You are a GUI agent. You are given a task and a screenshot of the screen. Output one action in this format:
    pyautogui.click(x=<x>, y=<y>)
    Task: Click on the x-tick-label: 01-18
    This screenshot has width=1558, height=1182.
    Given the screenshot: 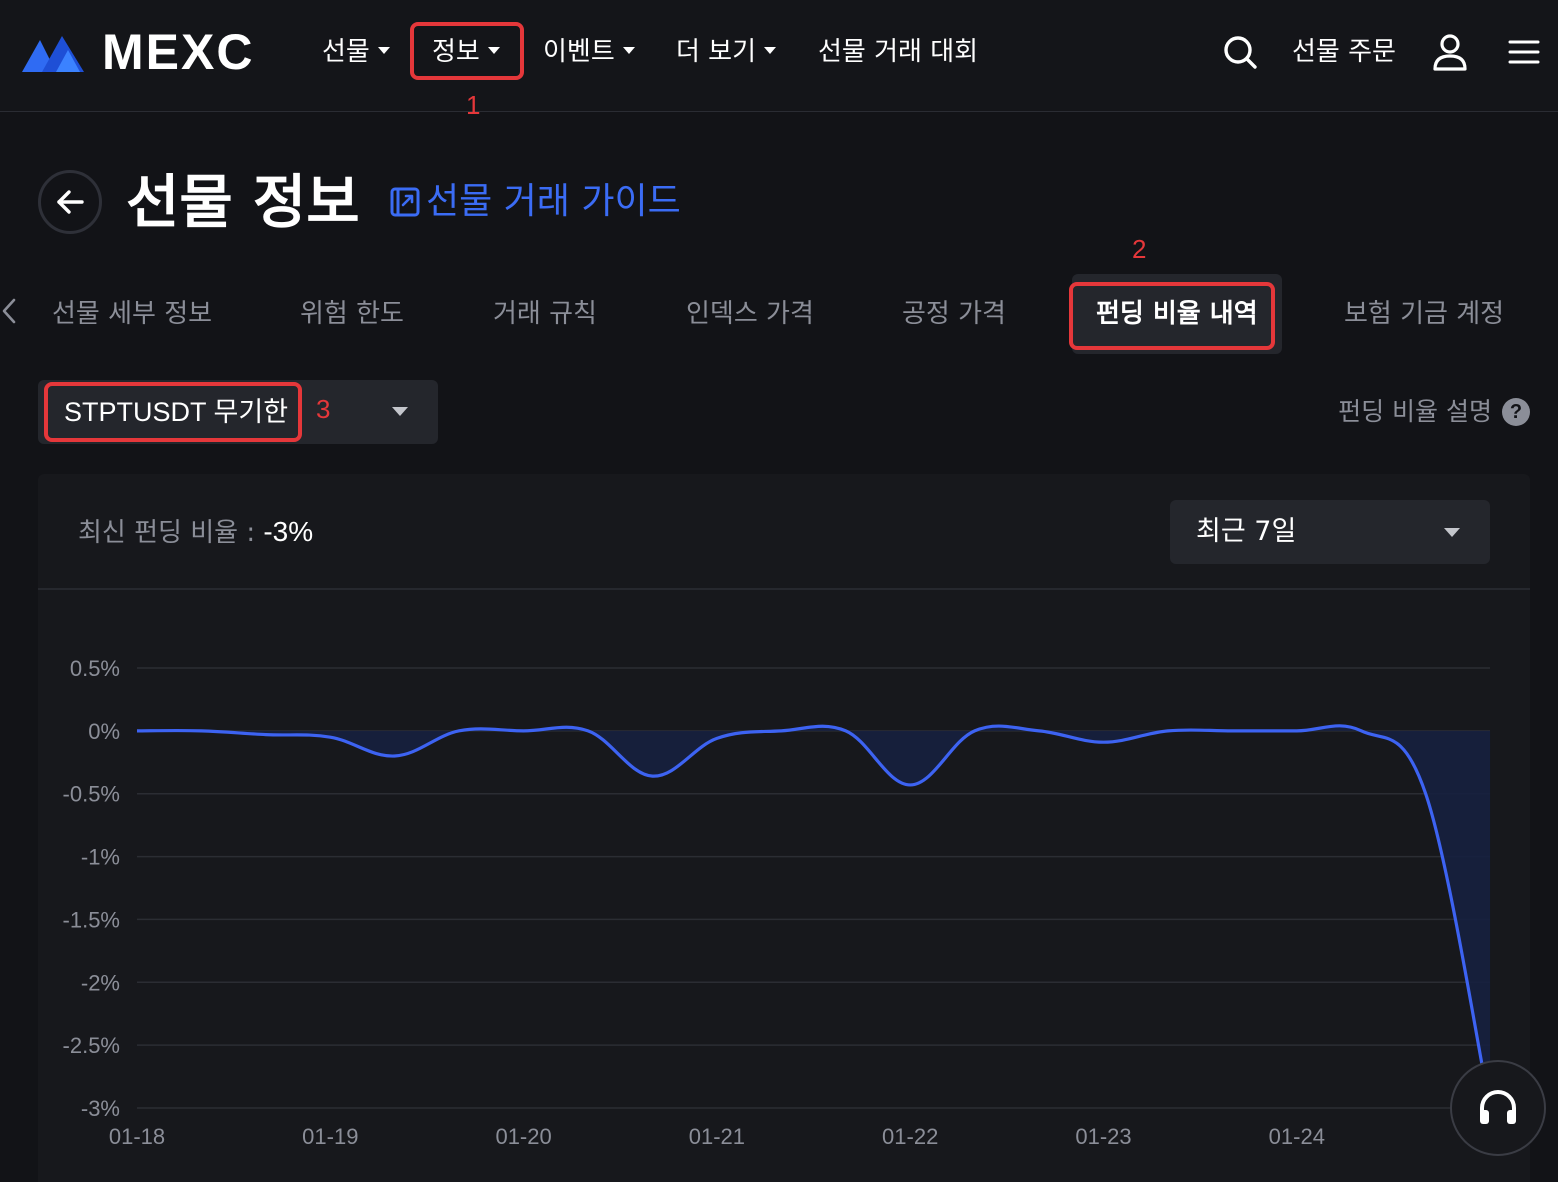 What is the action you would take?
    pyautogui.click(x=137, y=1136)
    